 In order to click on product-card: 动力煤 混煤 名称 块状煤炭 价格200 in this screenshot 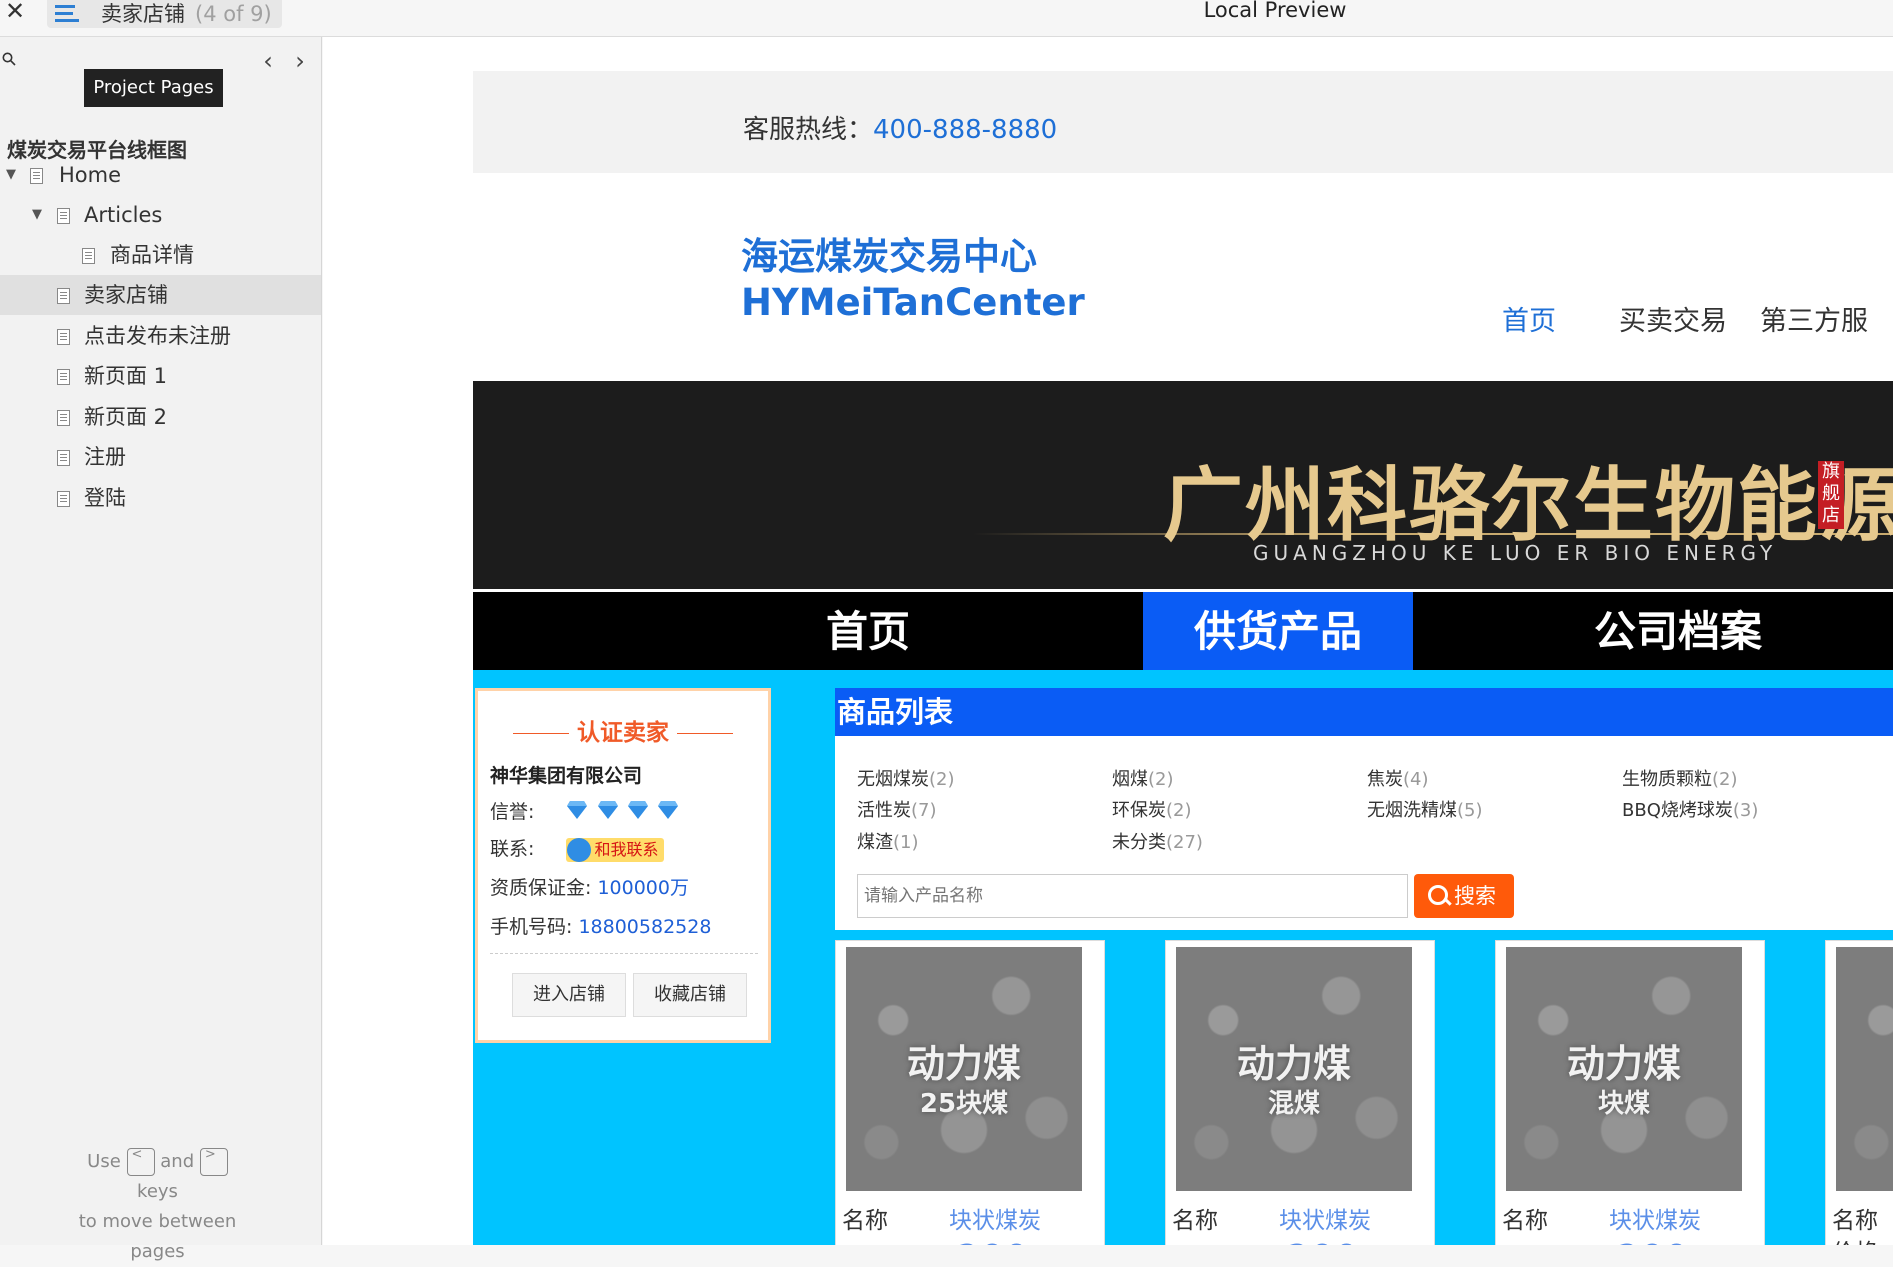, I will do `click(1300, 1092)`.